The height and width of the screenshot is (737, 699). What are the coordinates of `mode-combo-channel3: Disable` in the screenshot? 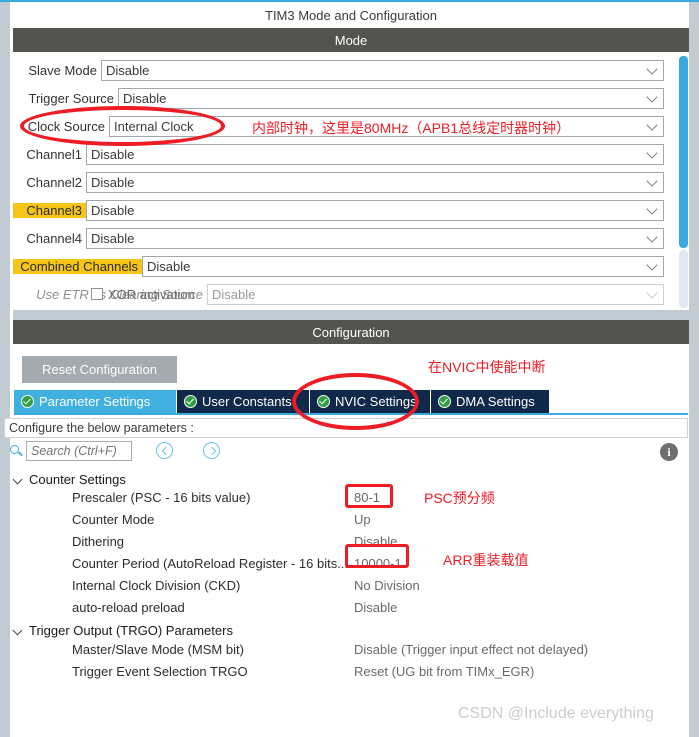 It's located at (375, 210).